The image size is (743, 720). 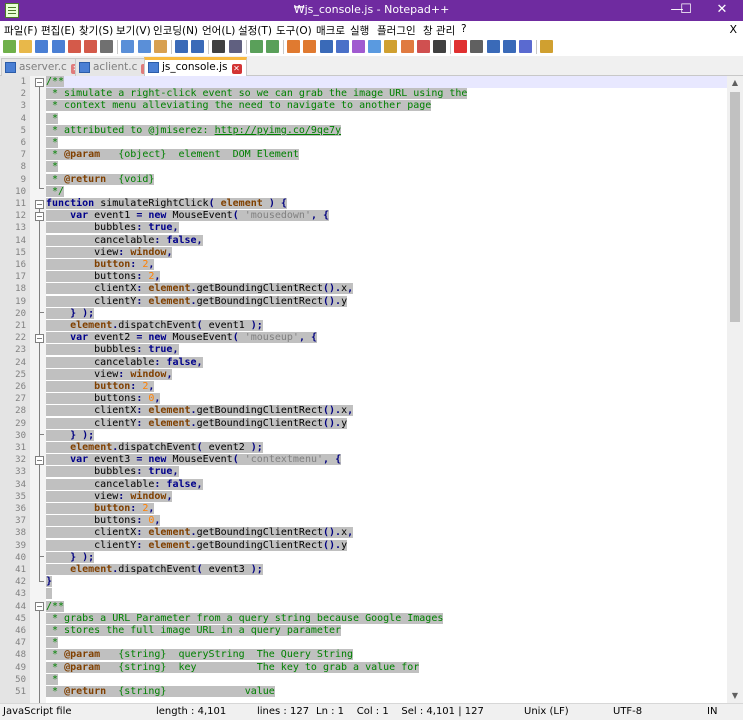 I want to click on menu-run: 실행, so click(x=359, y=30).